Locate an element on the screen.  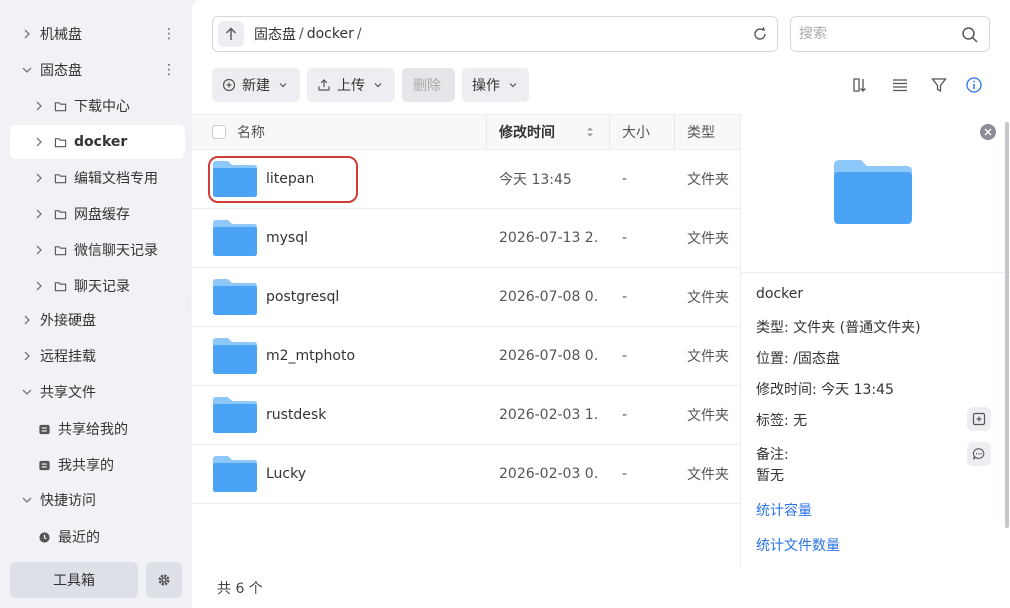
file-name: litepan is located at coordinates (290, 179).